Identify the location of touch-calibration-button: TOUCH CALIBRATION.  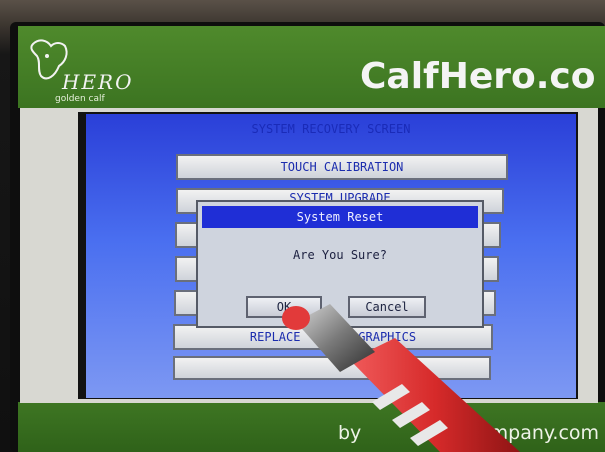
(342, 167).